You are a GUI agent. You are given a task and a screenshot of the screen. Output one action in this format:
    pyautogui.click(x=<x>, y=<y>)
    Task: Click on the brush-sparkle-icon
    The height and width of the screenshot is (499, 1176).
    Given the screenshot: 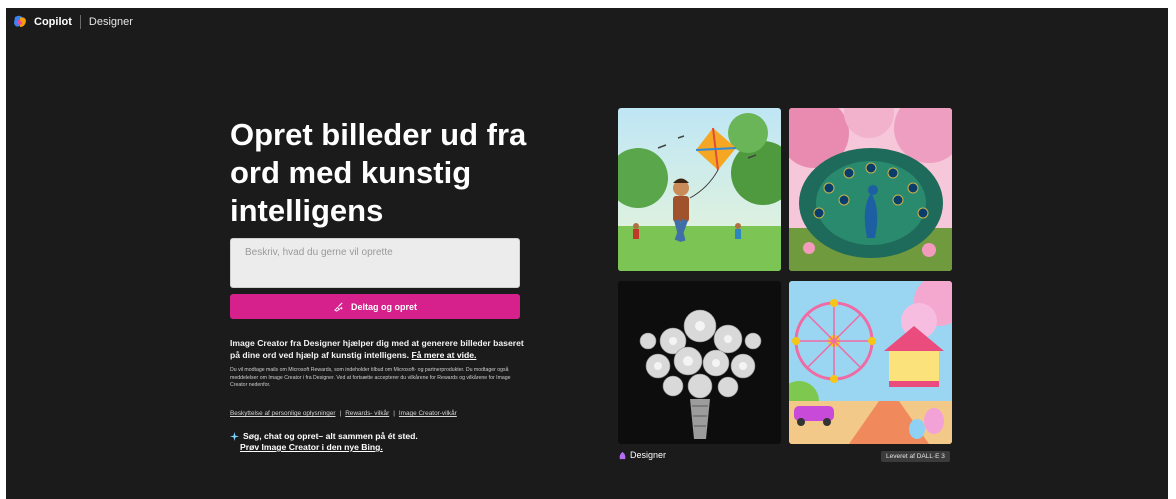 What is the action you would take?
    pyautogui.click(x=338, y=307)
    